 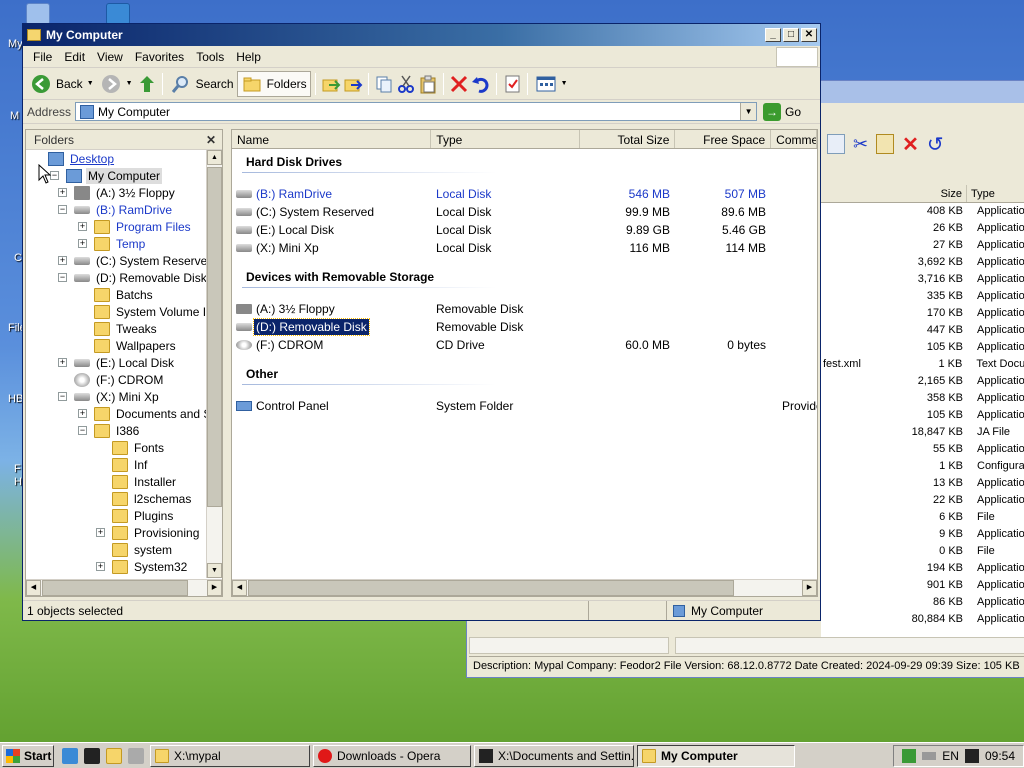 What do you see at coordinates (331, 84) in the screenshot?
I see `move-to-icon` at bounding box center [331, 84].